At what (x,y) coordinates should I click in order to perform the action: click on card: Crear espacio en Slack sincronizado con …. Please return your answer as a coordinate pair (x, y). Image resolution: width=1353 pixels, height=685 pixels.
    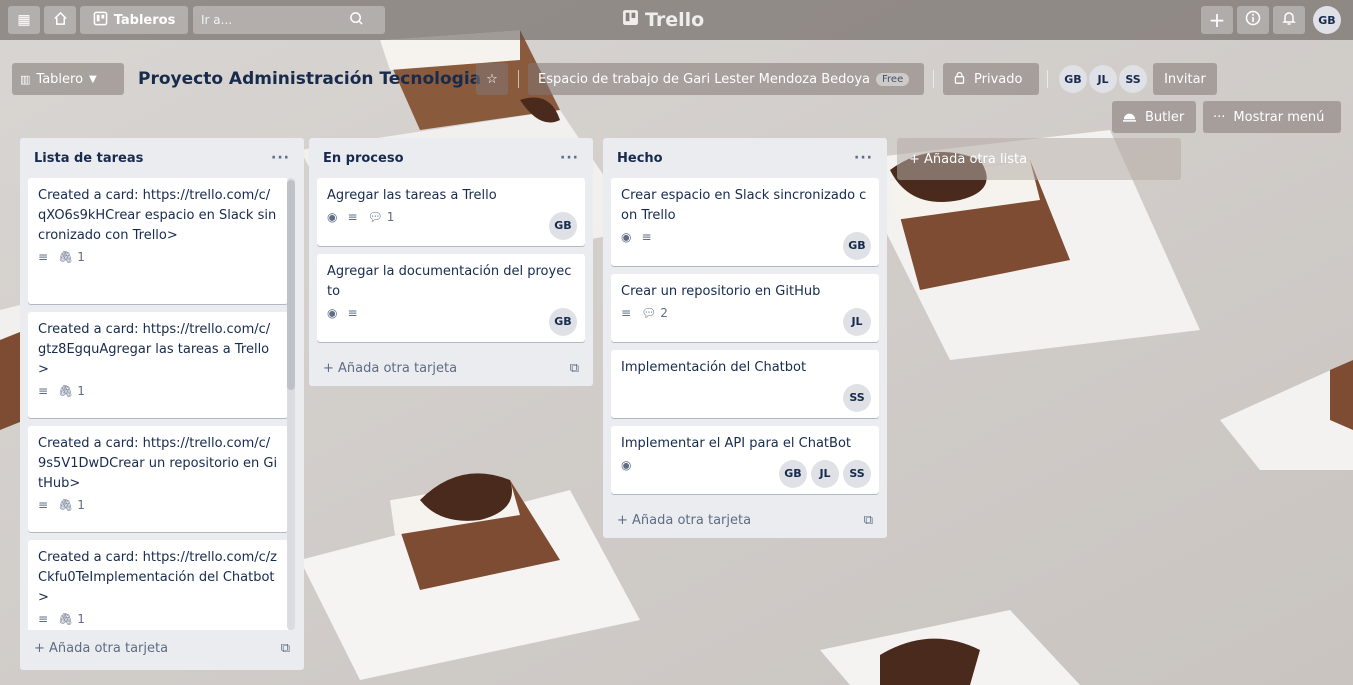
    Looking at the image, I should click on (745, 222).